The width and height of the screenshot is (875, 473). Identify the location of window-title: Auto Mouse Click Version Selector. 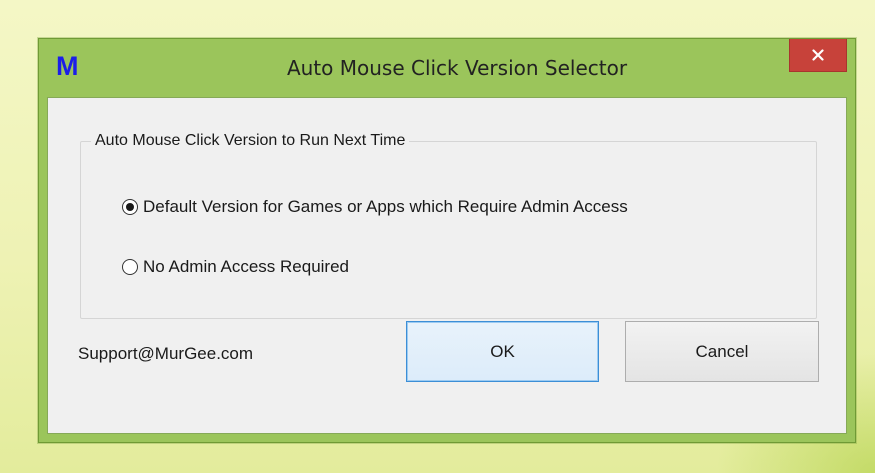
(457, 68).